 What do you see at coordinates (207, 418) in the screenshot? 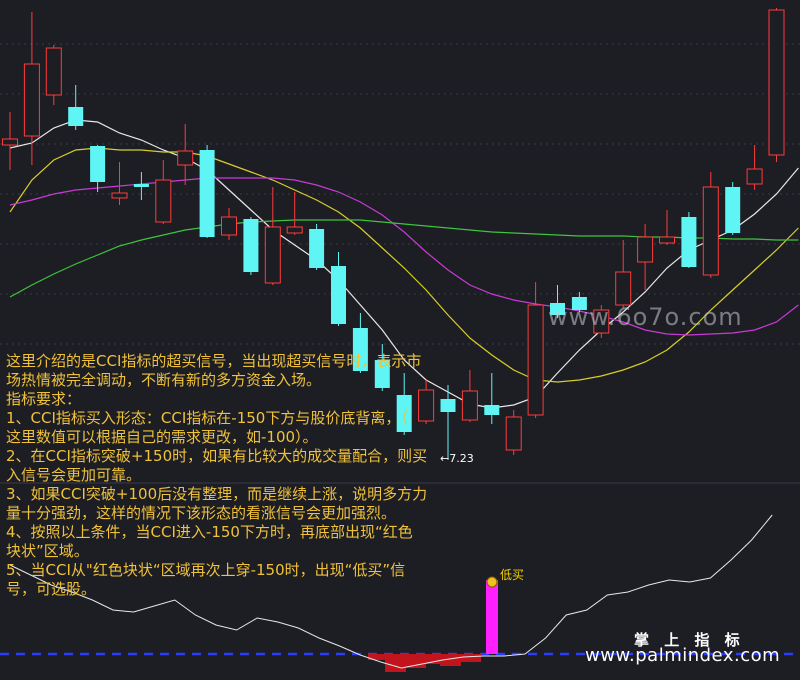
I see `description-line: 1、CCI指标买入形态：CCI指标在-150下方与股价底背离，（` at bounding box center [207, 418].